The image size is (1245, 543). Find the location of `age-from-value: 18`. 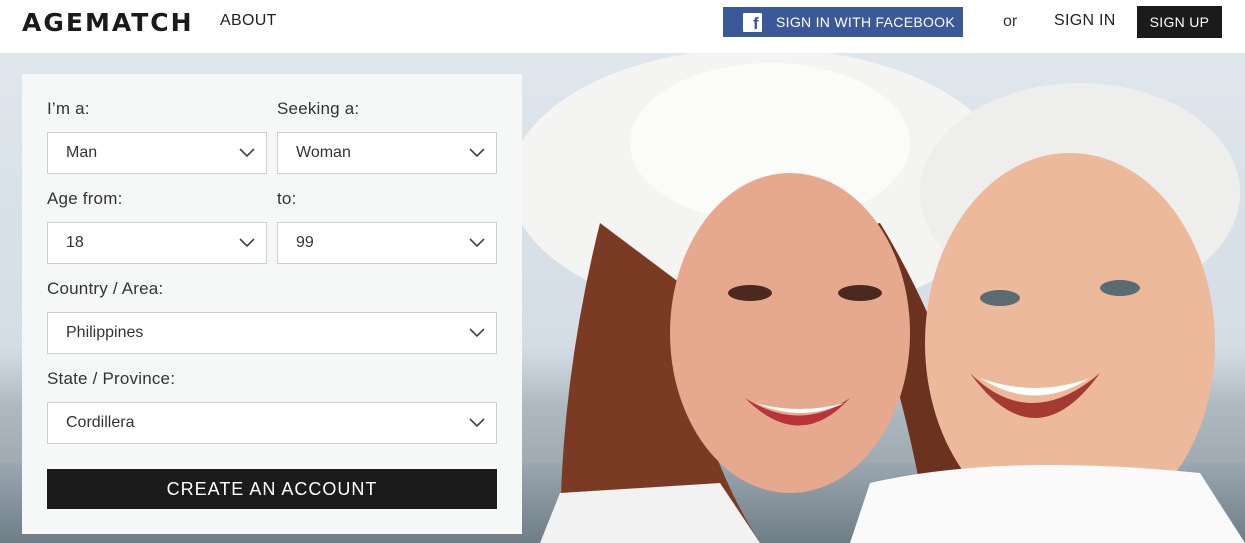

age-from-value: 18 is located at coordinates (75, 242).